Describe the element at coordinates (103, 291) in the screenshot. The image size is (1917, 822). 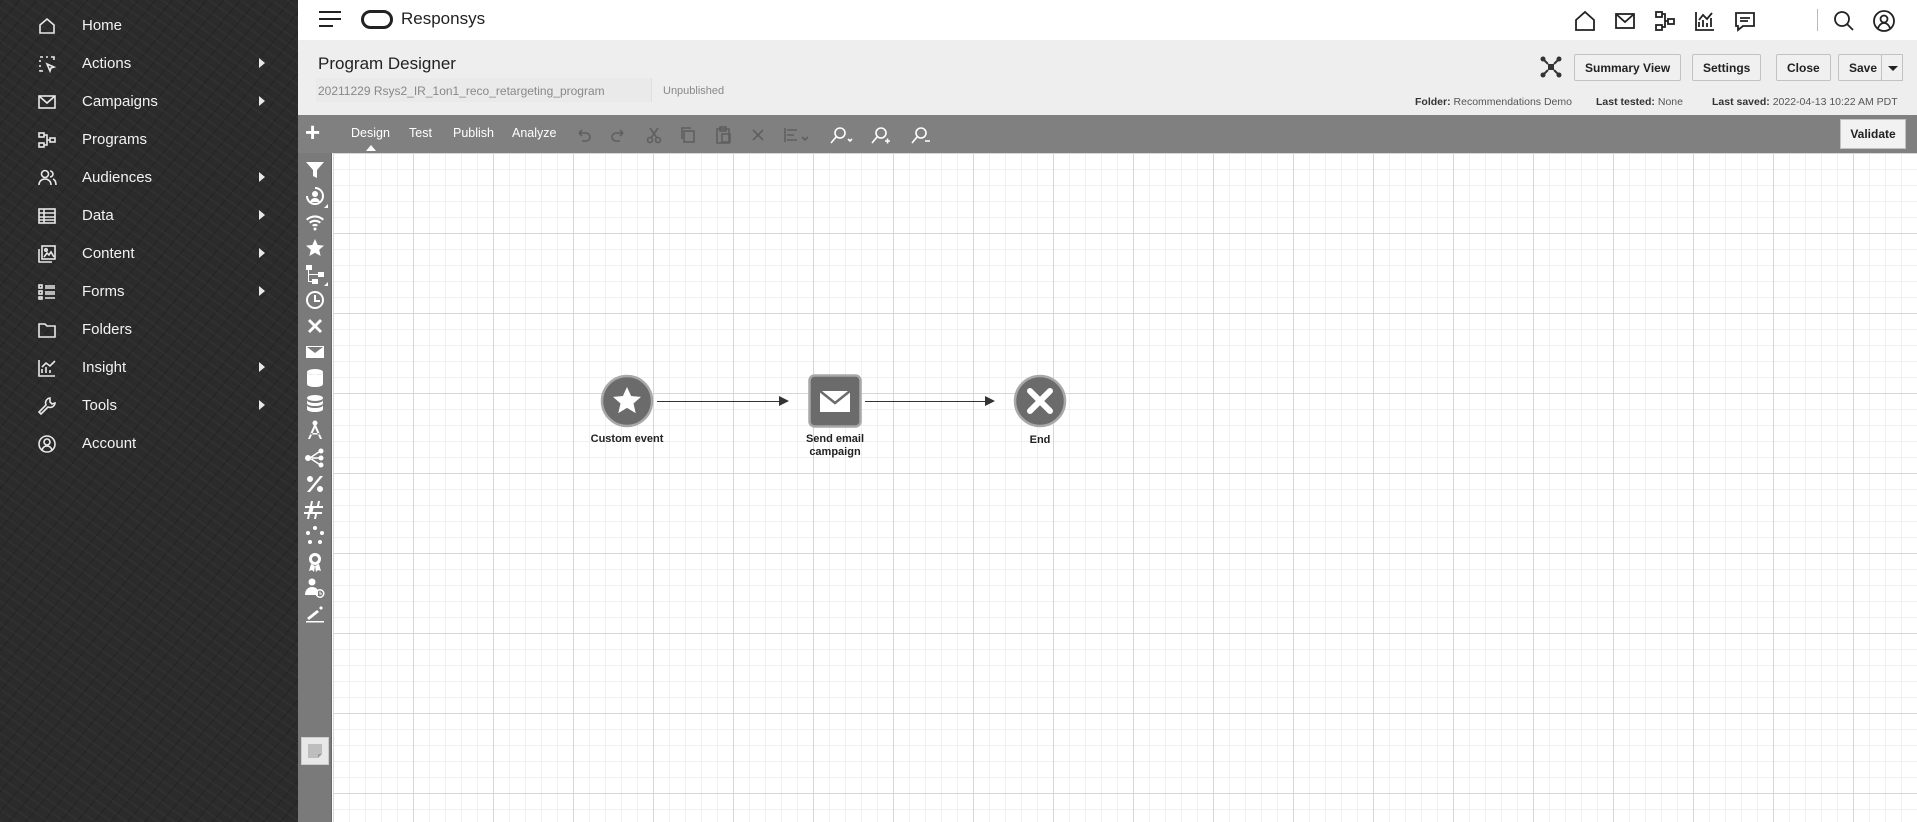
I see `sidebar-item-label: Forms` at that location.